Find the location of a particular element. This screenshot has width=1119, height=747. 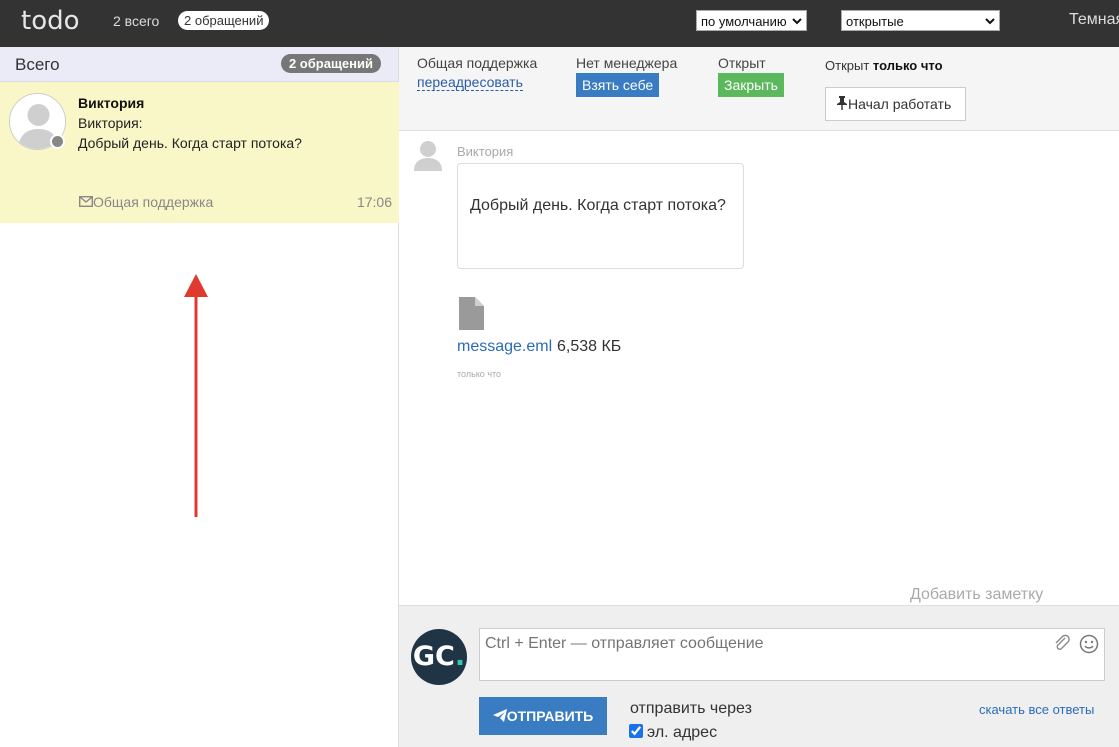

agent-avatar: GC. is located at coordinates (439, 657).